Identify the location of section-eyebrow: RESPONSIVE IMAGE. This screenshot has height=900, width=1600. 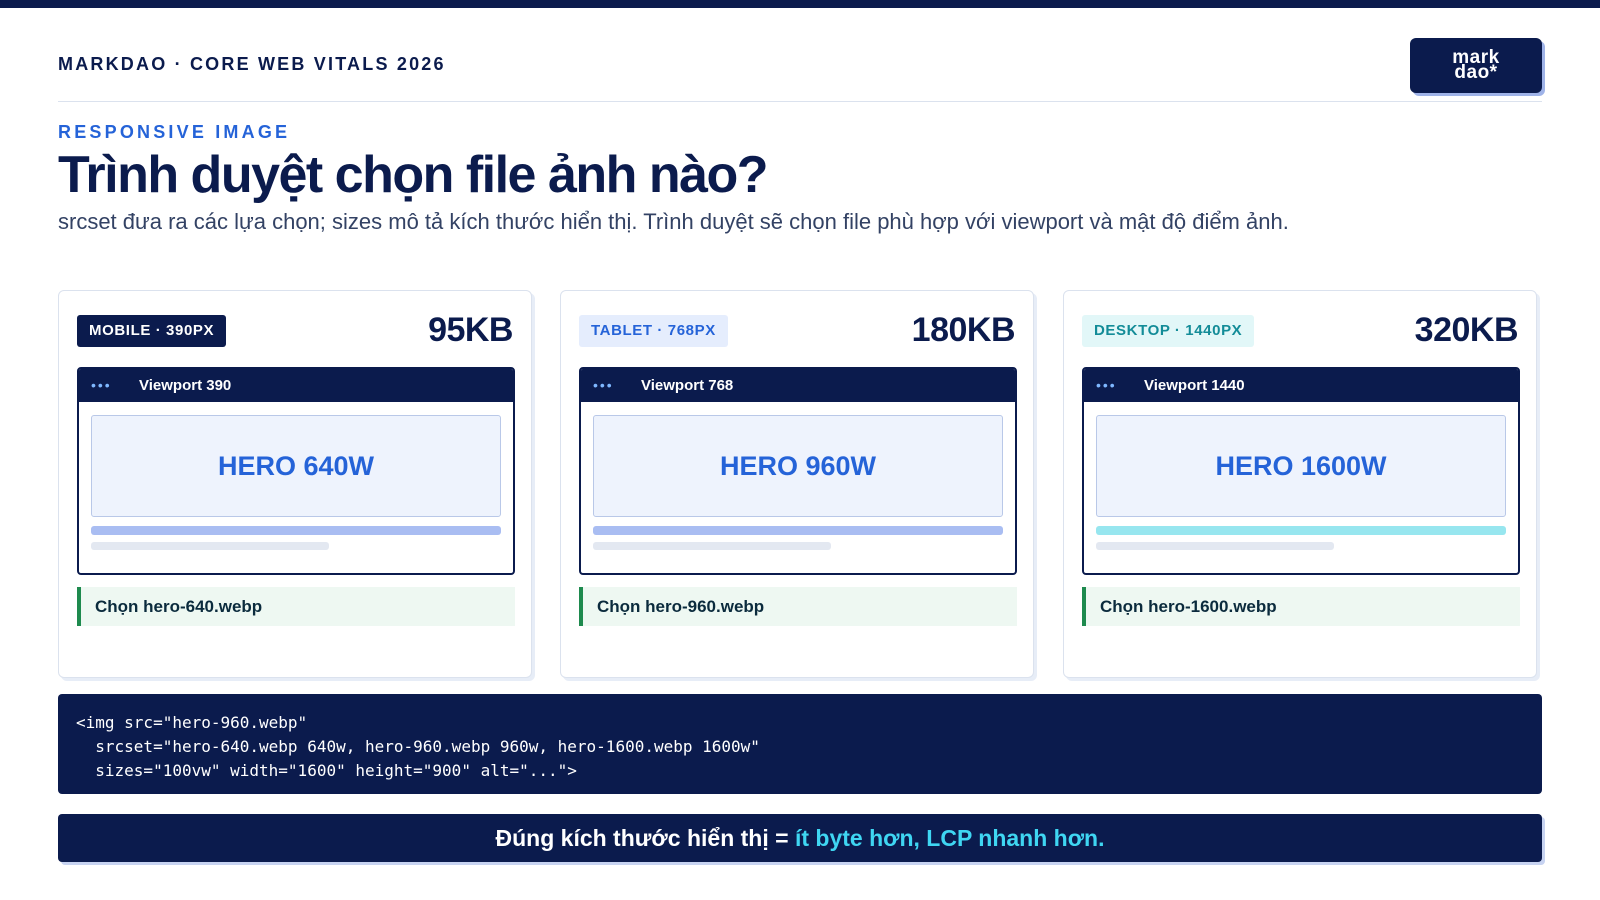
(174, 132).